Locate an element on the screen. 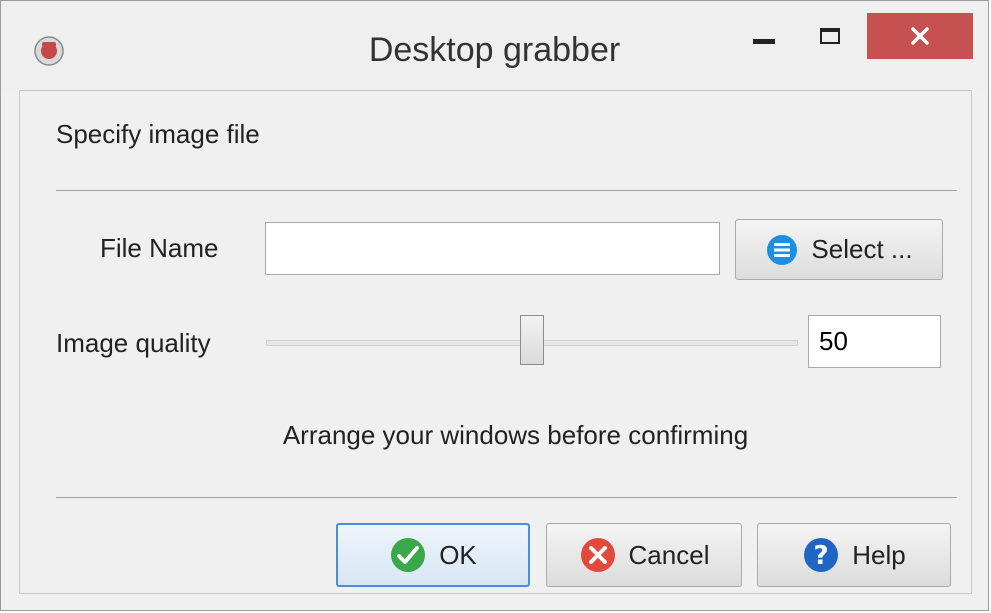  instruction-text: Arrange your windows before confirming is located at coordinates (515, 435).